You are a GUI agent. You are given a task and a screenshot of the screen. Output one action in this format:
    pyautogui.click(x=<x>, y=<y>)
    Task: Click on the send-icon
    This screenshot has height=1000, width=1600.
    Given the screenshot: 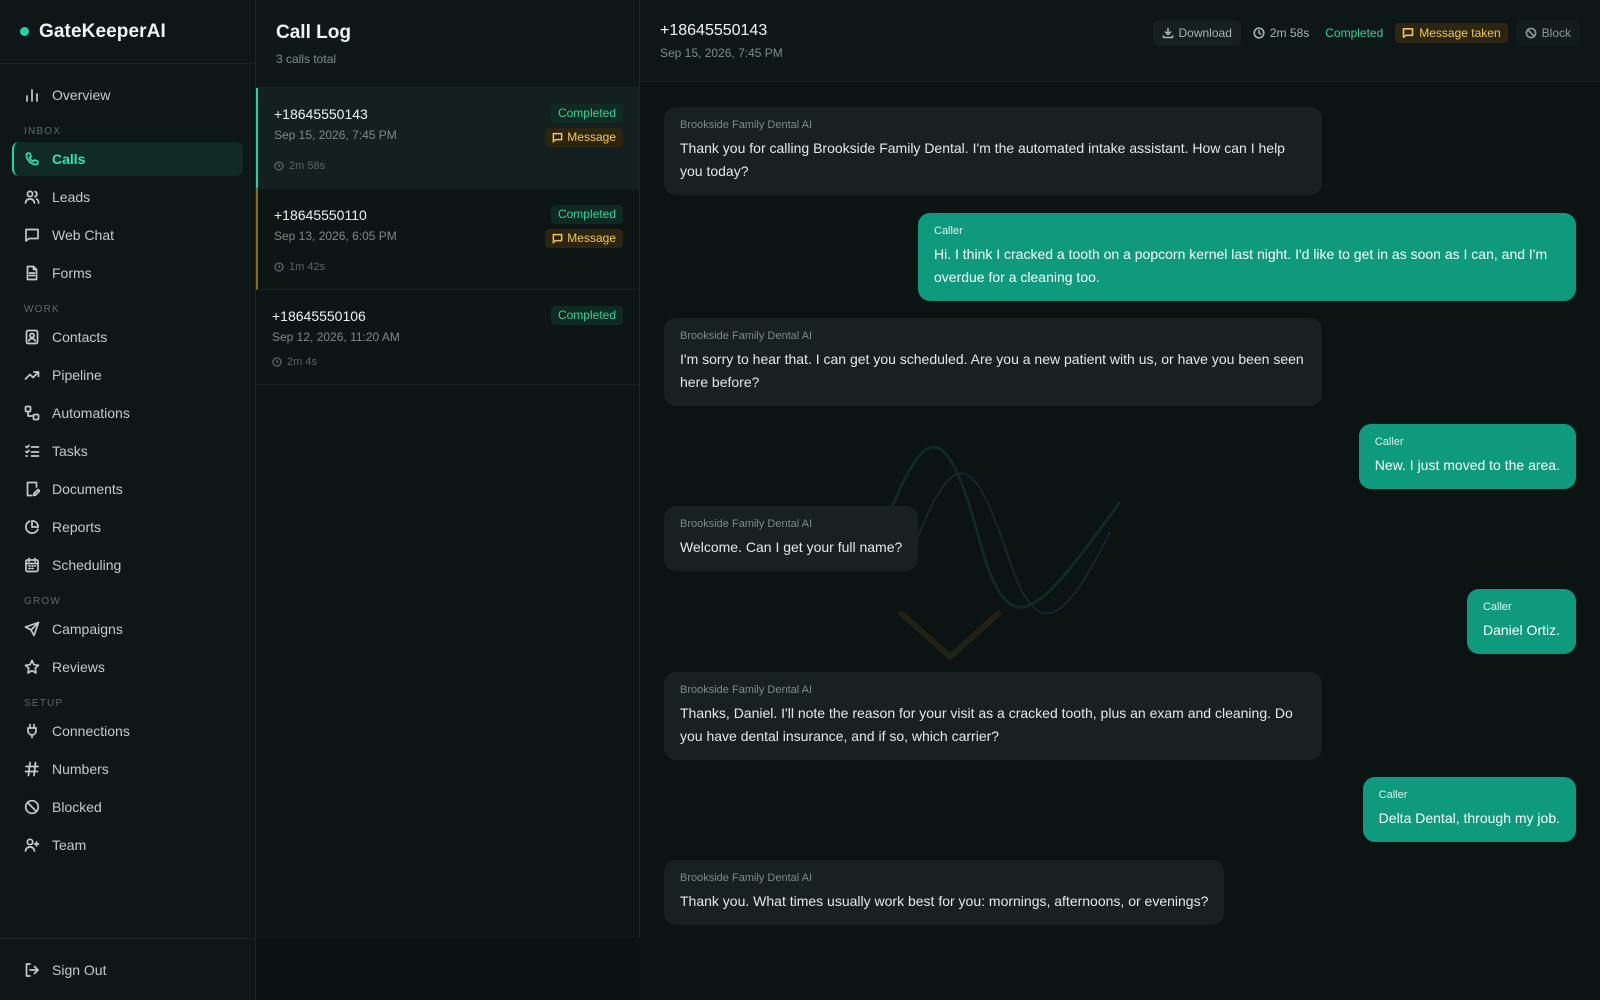 What is the action you would take?
    pyautogui.click(x=32, y=629)
    